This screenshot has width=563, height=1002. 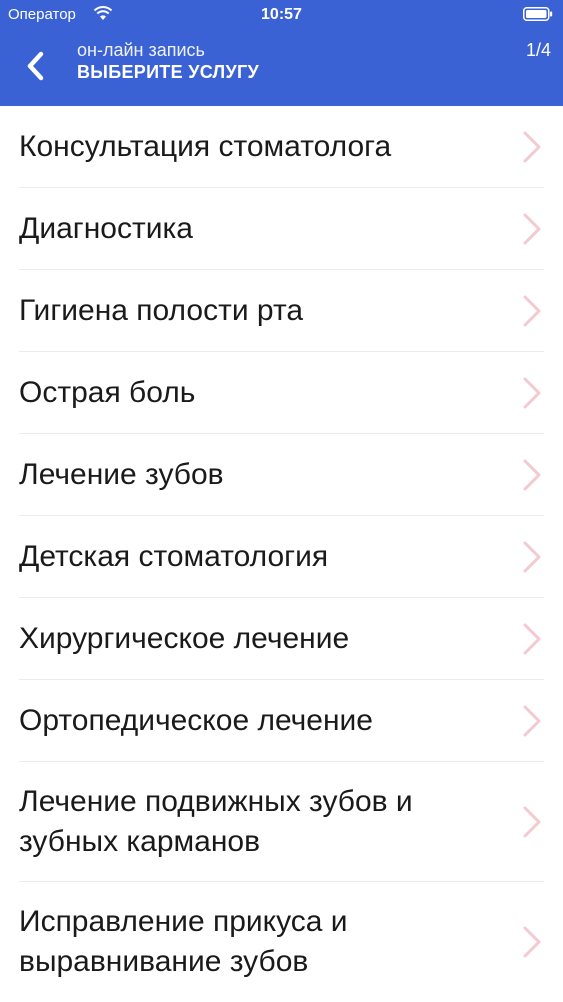 What do you see at coordinates (538, 14) in the screenshot?
I see `battery-icon` at bounding box center [538, 14].